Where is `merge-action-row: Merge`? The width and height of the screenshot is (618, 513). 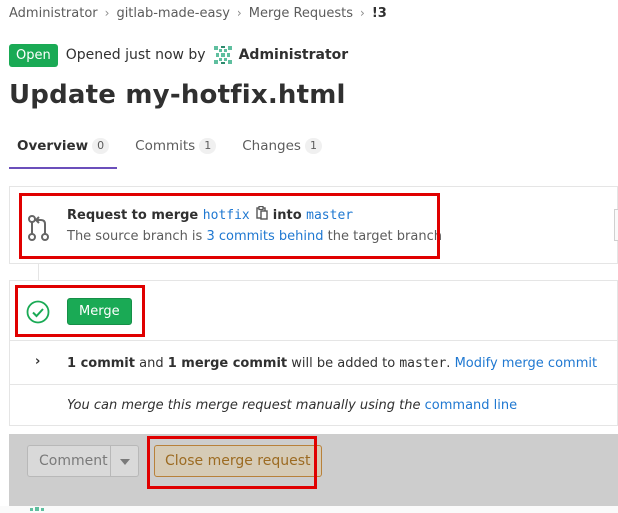
merge-action-row: Merge is located at coordinates (313, 311).